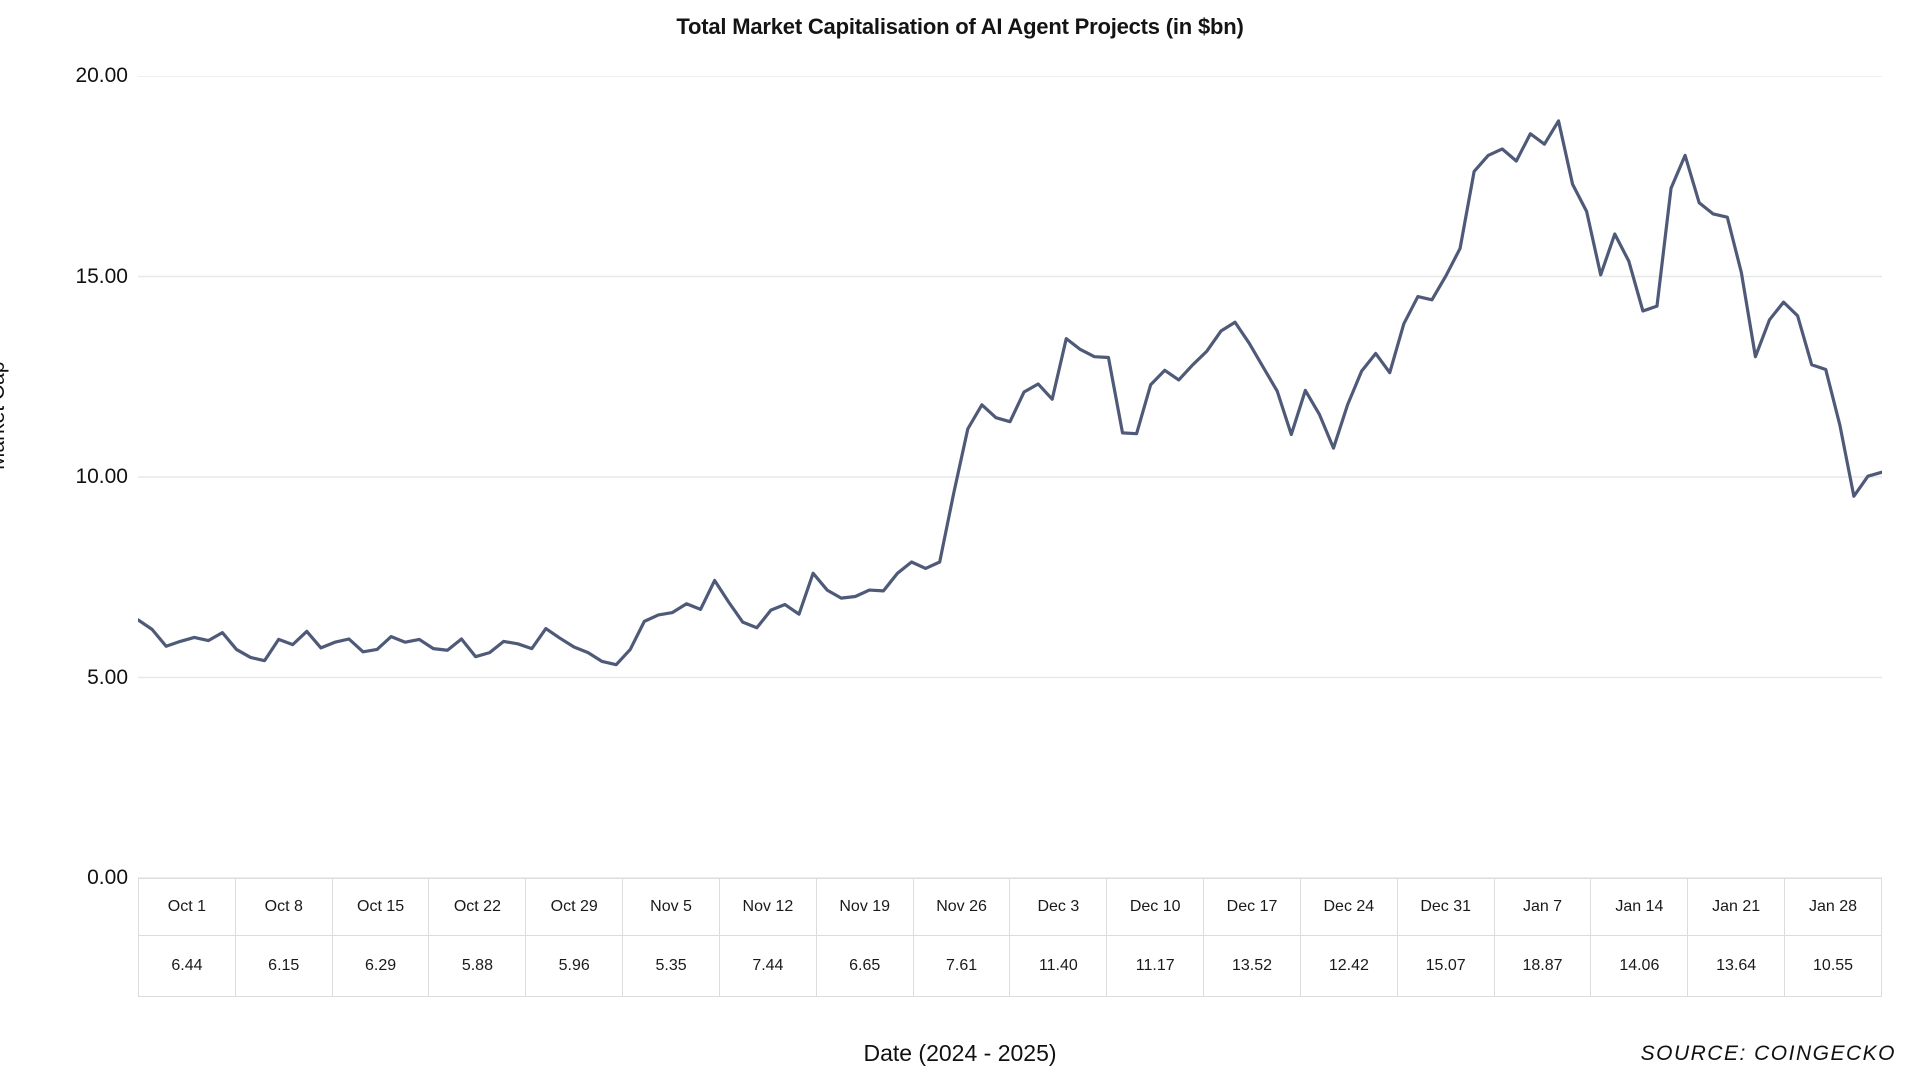 This screenshot has height=1080, width=1920. What do you see at coordinates (671, 907) in the screenshot?
I see `table-cell-date: Nov 5` at bounding box center [671, 907].